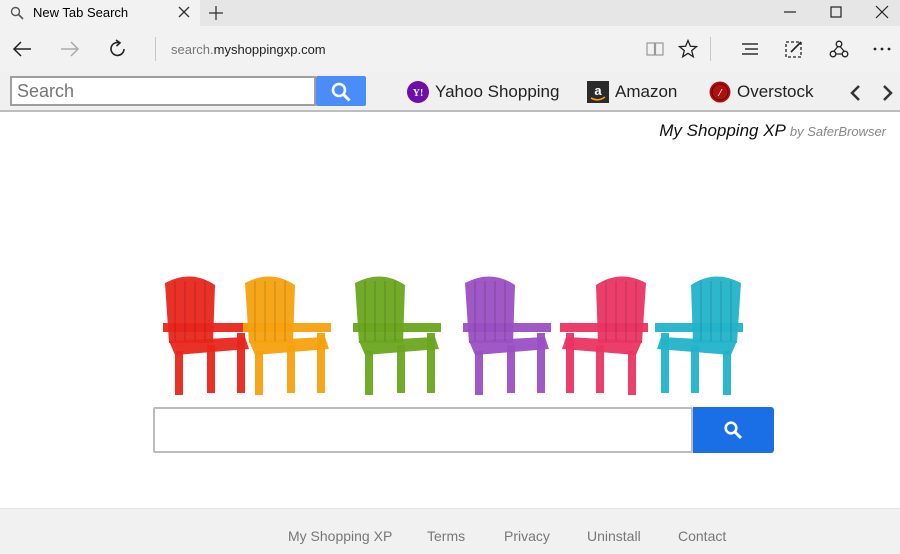  What do you see at coordinates (423, 430) in the screenshot?
I see `main-search-input` at bounding box center [423, 430].